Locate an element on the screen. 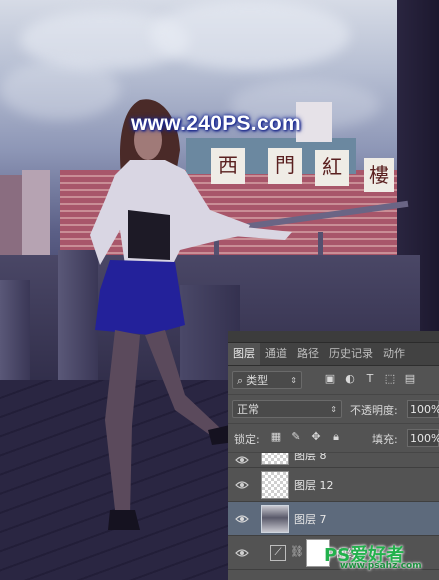  layer-row-selected: 图层 7 is located at coordinates (333, 519).